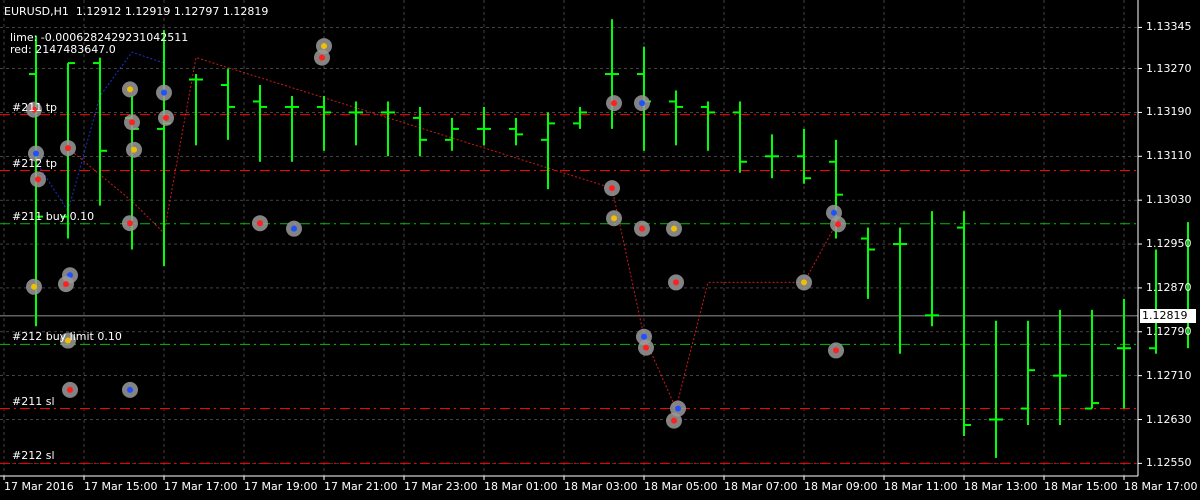 The width and height of the screenshot is (1200, 500). I want to click on time-axis-label: 18 Mar 17:00, so click(1161, 486).